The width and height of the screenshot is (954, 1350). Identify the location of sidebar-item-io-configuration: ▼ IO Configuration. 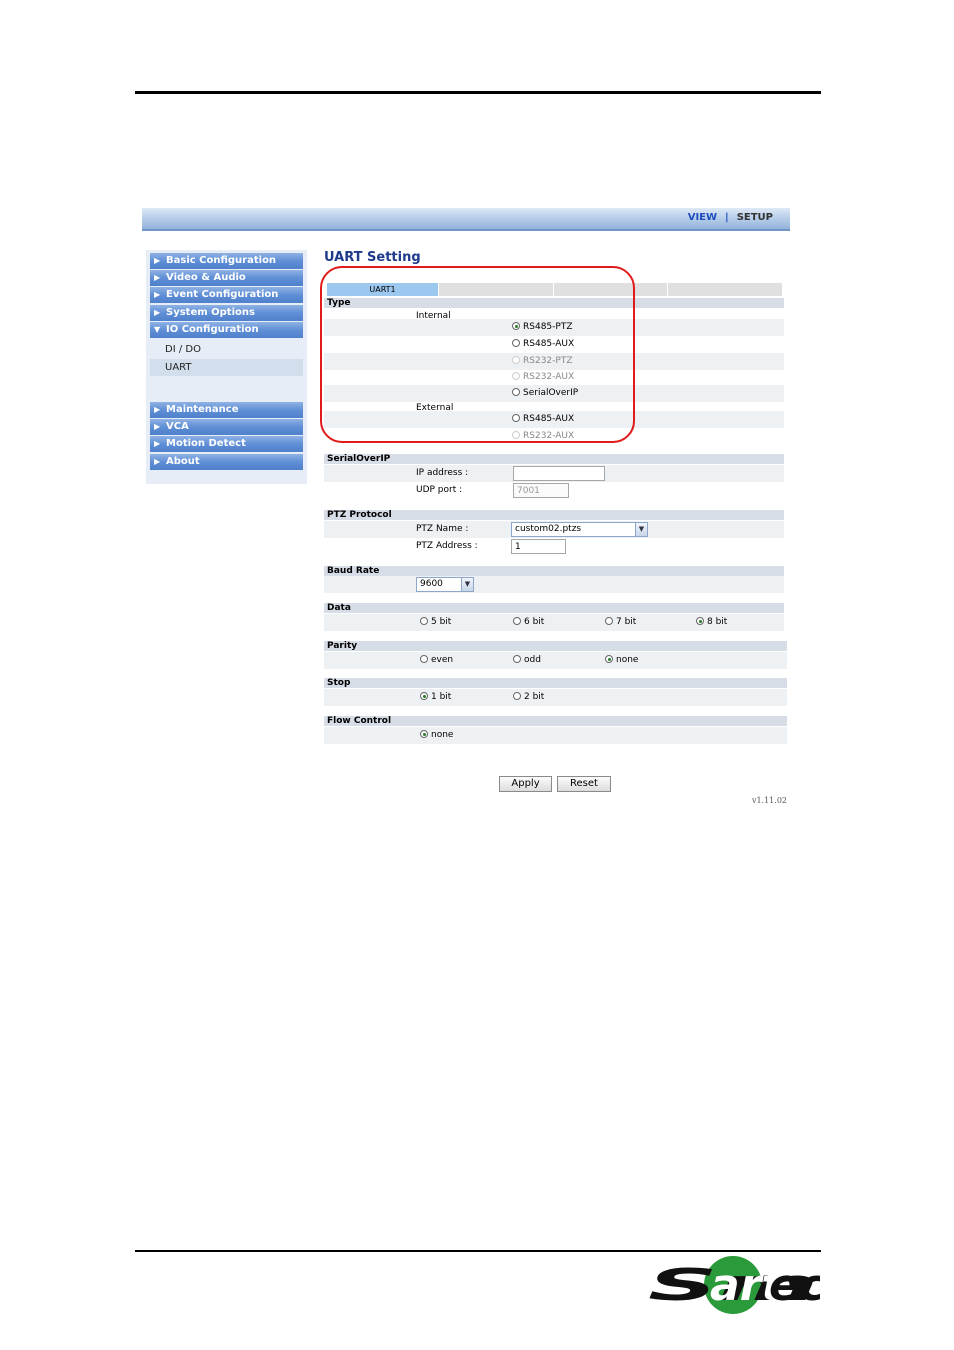
(226, 330).